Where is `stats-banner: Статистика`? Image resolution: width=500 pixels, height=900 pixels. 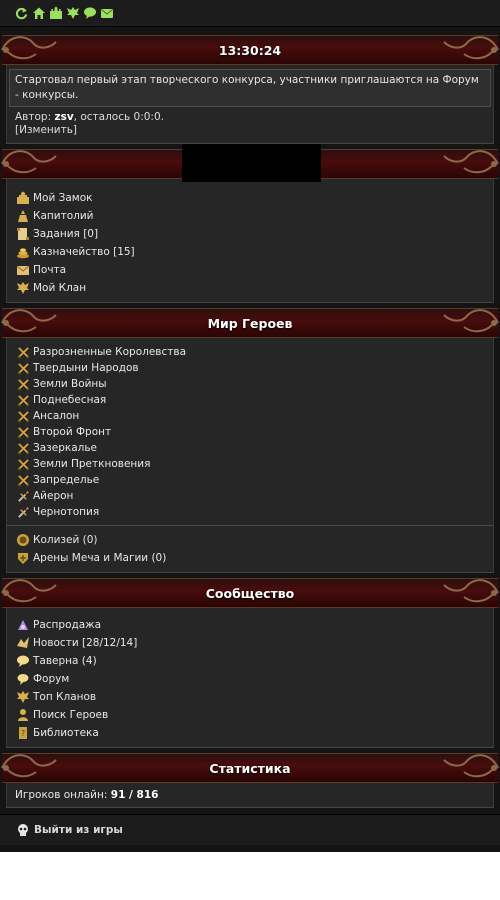 stats-banner: Статистика is located at coordinates (250, 768).